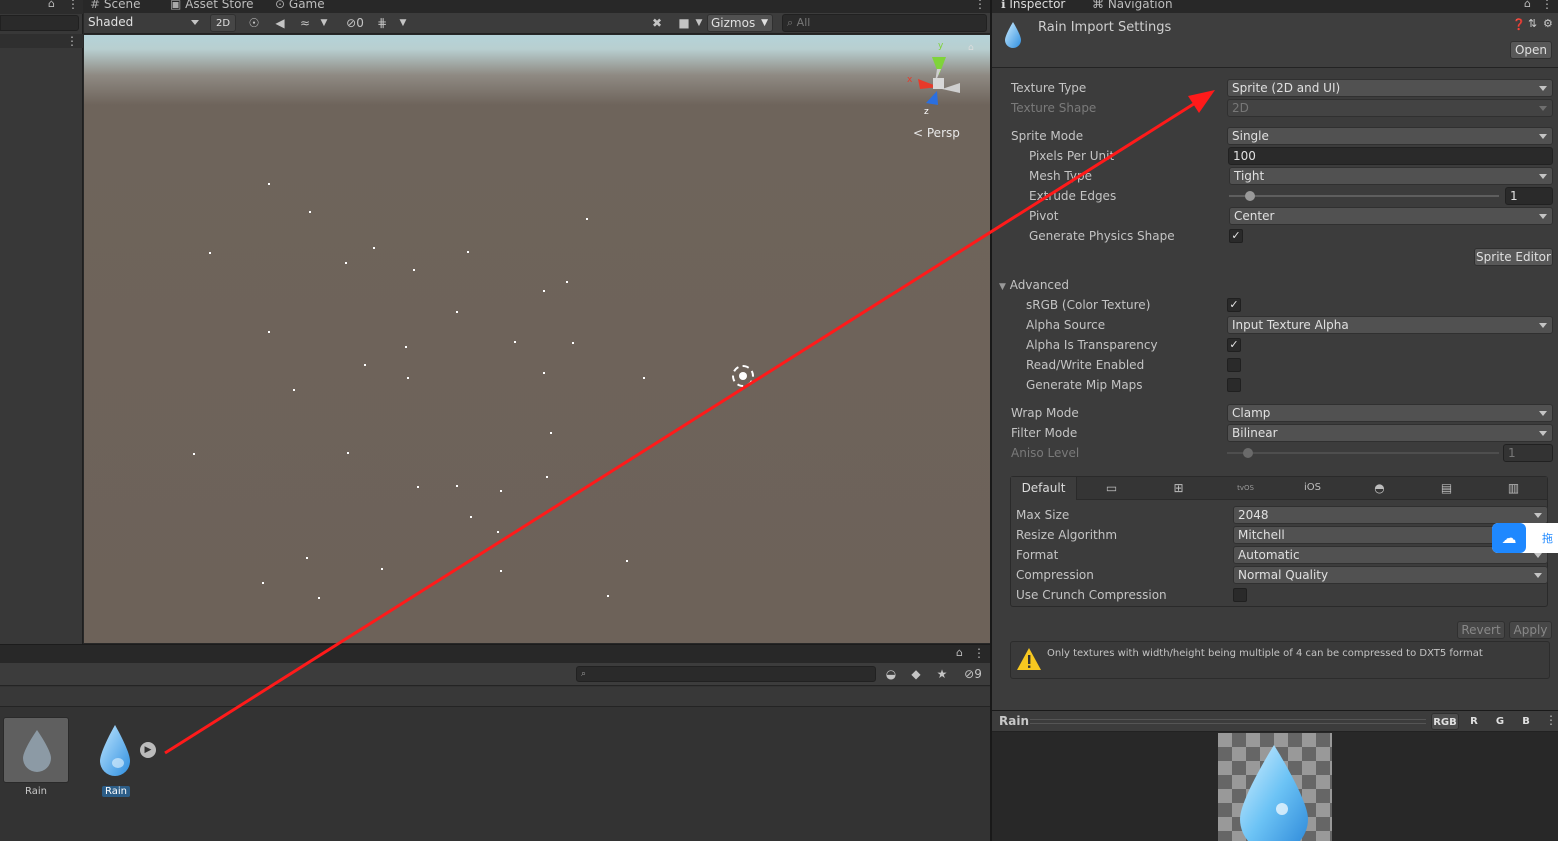  What do you see at coordinates (1240, 595) in the screenshot?
I see `crunch-compression-checkbox` at bounding box center [1240, 595].